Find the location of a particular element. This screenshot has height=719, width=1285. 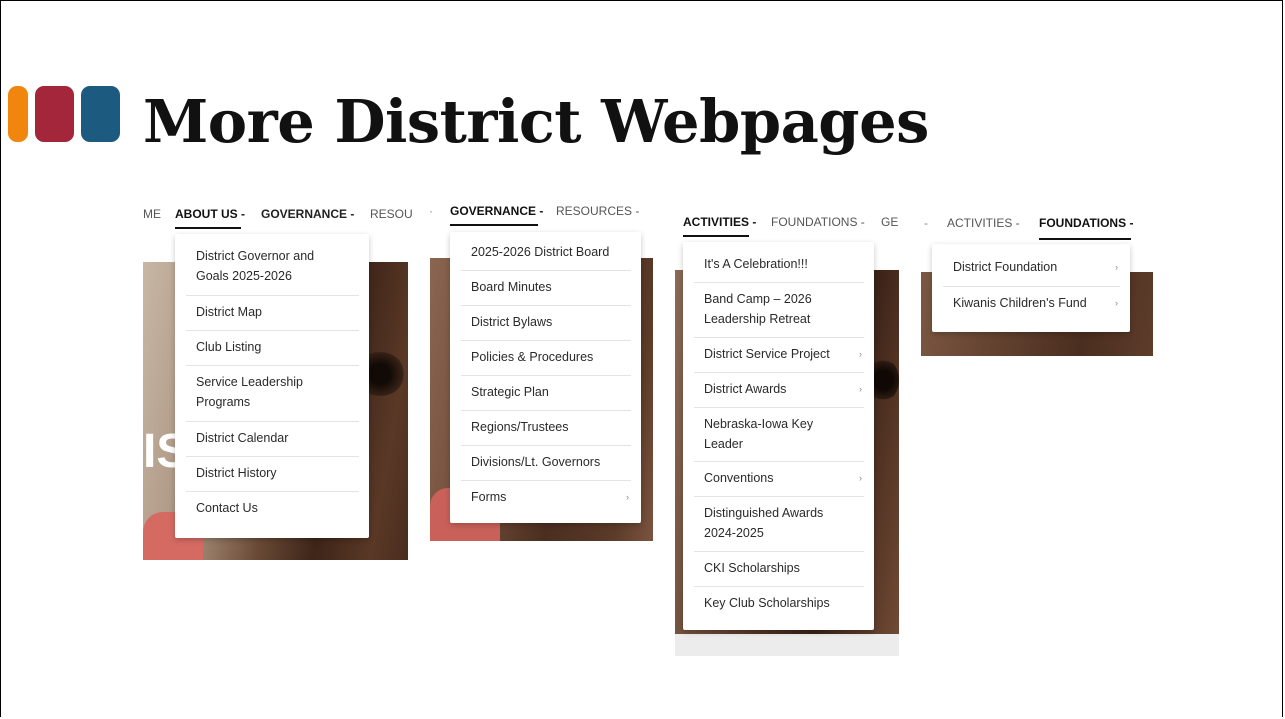

menu-item: Nebraska-Iowa Key Leader is located at coordinates (778, 439).